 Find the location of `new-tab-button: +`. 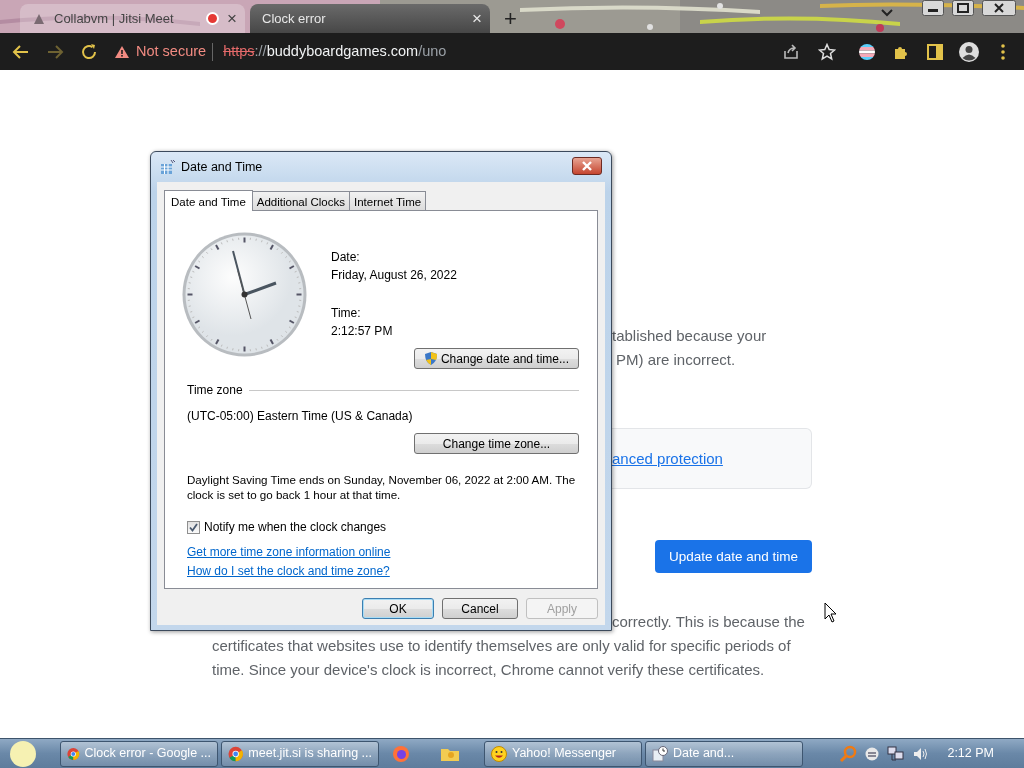

new-tab-button: + is located at coordinates (510, 19).